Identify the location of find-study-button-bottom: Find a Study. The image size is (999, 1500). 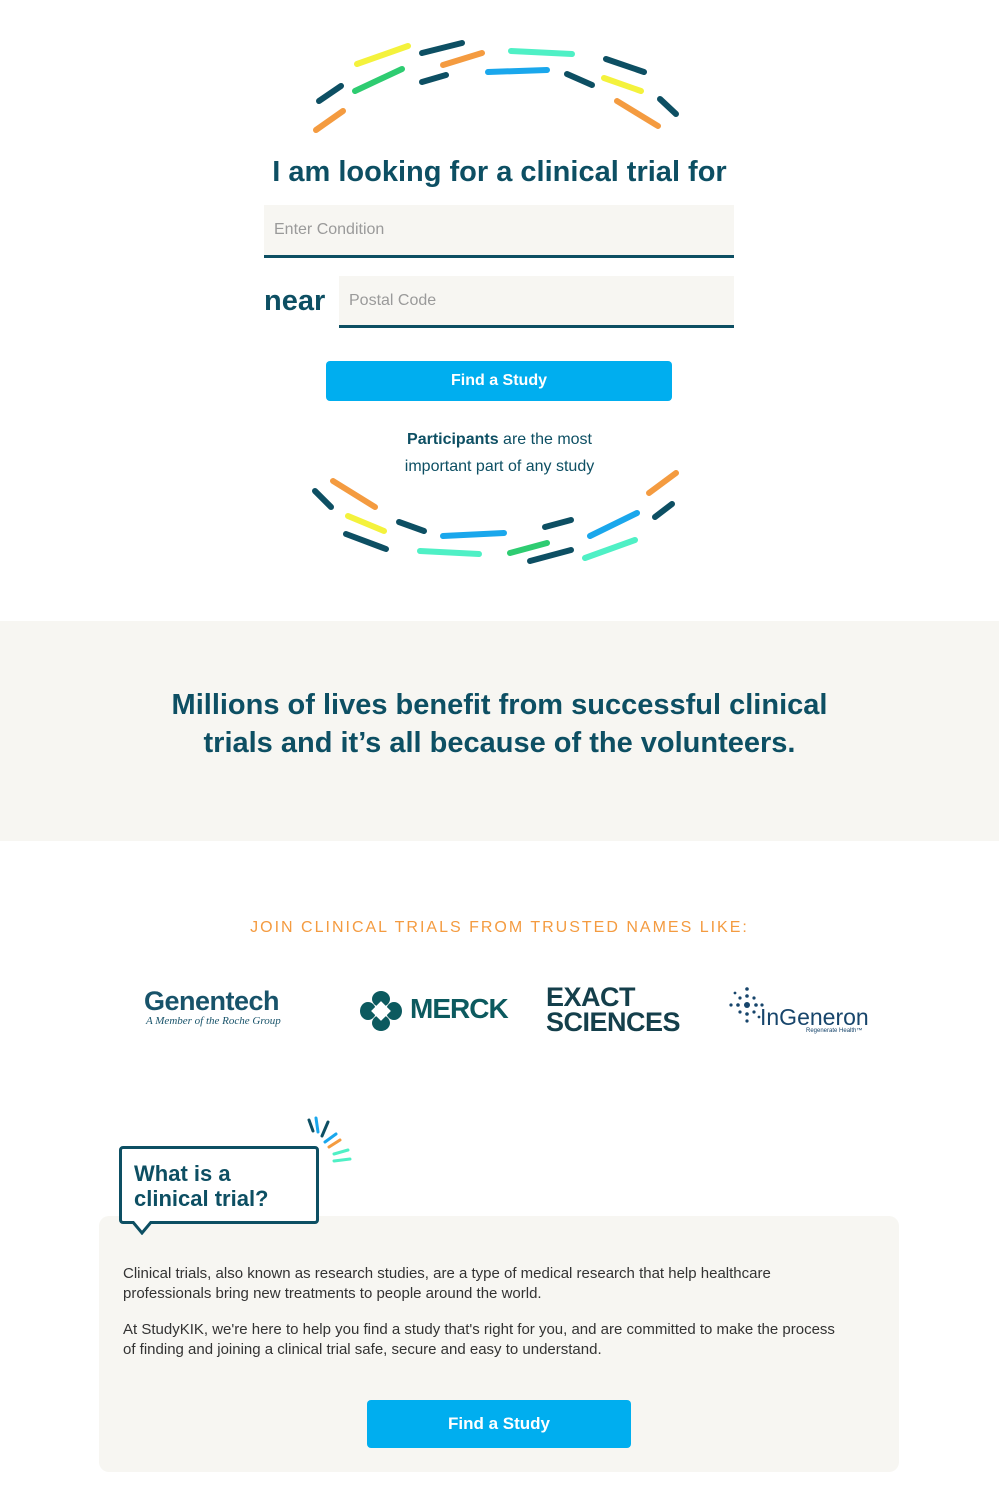
(499, 1424).